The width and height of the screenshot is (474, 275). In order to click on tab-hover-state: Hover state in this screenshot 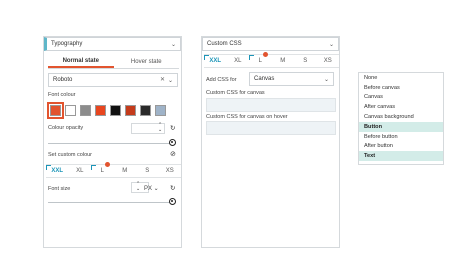, I will do `click(147, 61)`.